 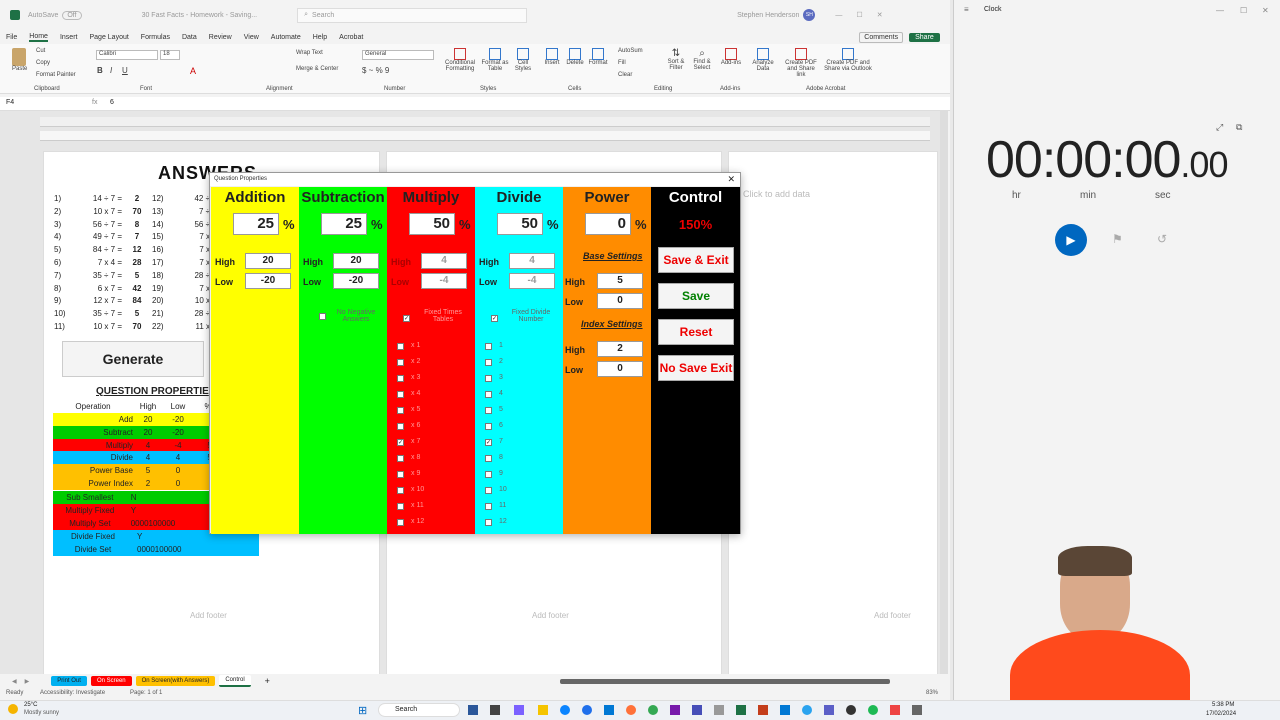 What do you see at coordinates (625, 75) in the screenshot?
I see `clear-button: Clear` at bounding box center [625, 75].